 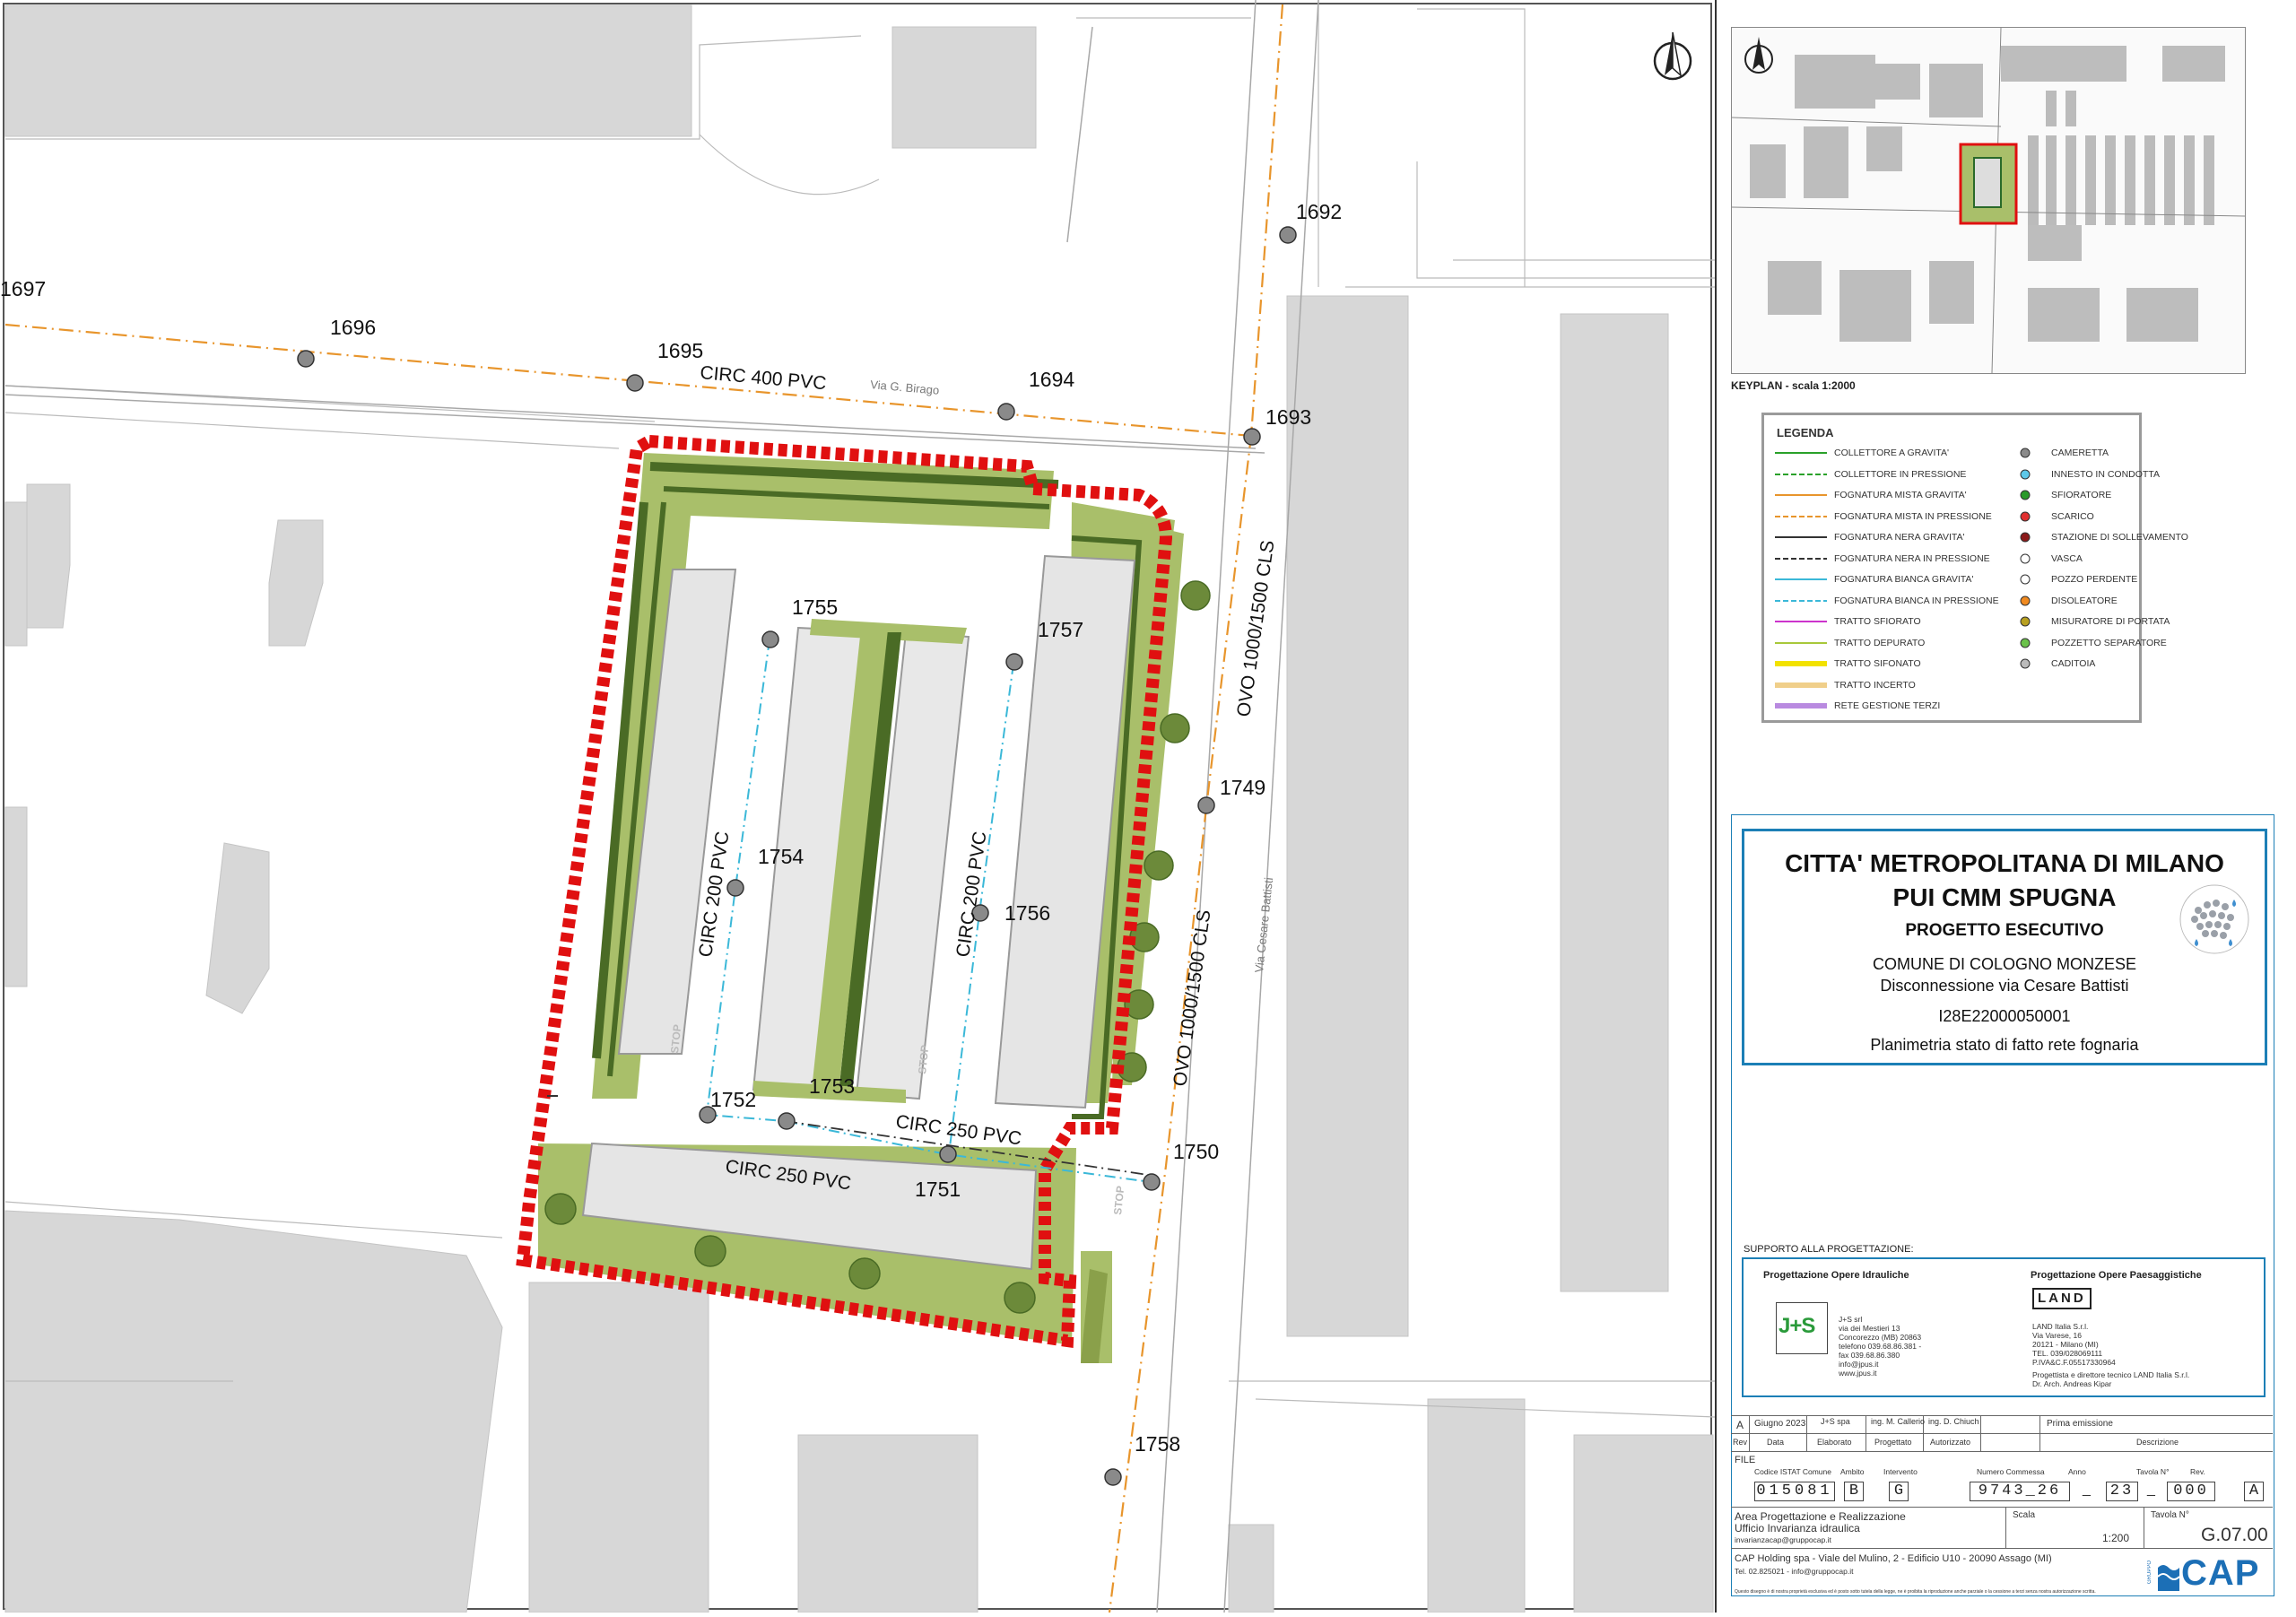 What do you see at coordinates (2110, 621) in the screenshot?
I see `legend-symbol-label: MISURATORE DI PORTATA` at bounding box center [2110, 621].